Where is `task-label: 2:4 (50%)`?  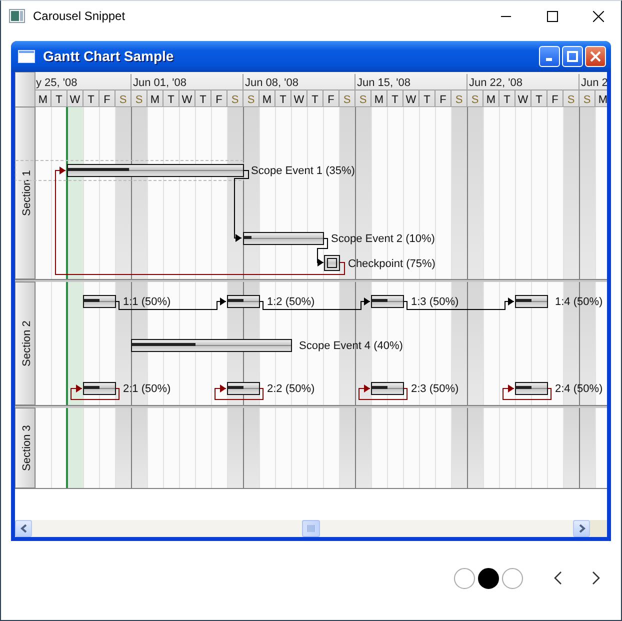 task-label: 2:4 (50%) is located at coordinates (579, 389).